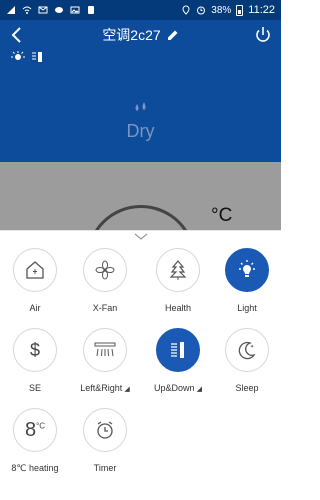 This screenshot has width=320, height=500. I want to click on collapse-chevron-icon, so click(141, 237).